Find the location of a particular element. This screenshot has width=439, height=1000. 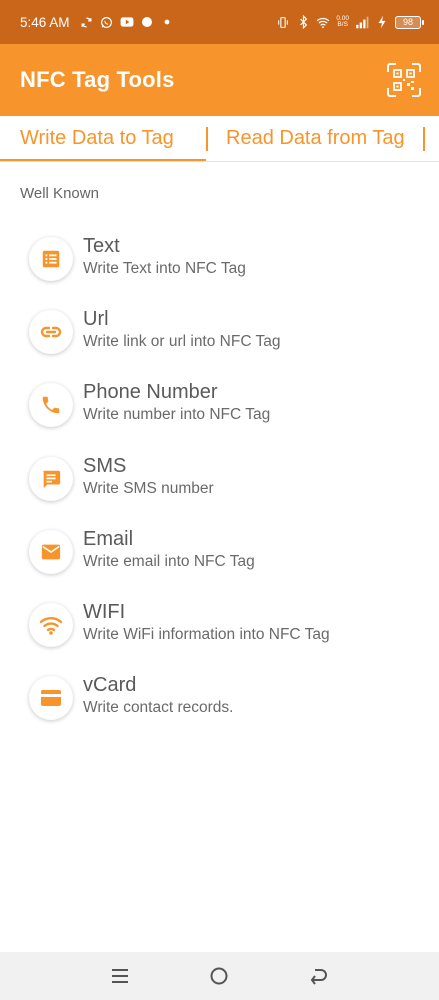

list-item-vcard: vCard Write contact records. is located at coordinates (219, 698).